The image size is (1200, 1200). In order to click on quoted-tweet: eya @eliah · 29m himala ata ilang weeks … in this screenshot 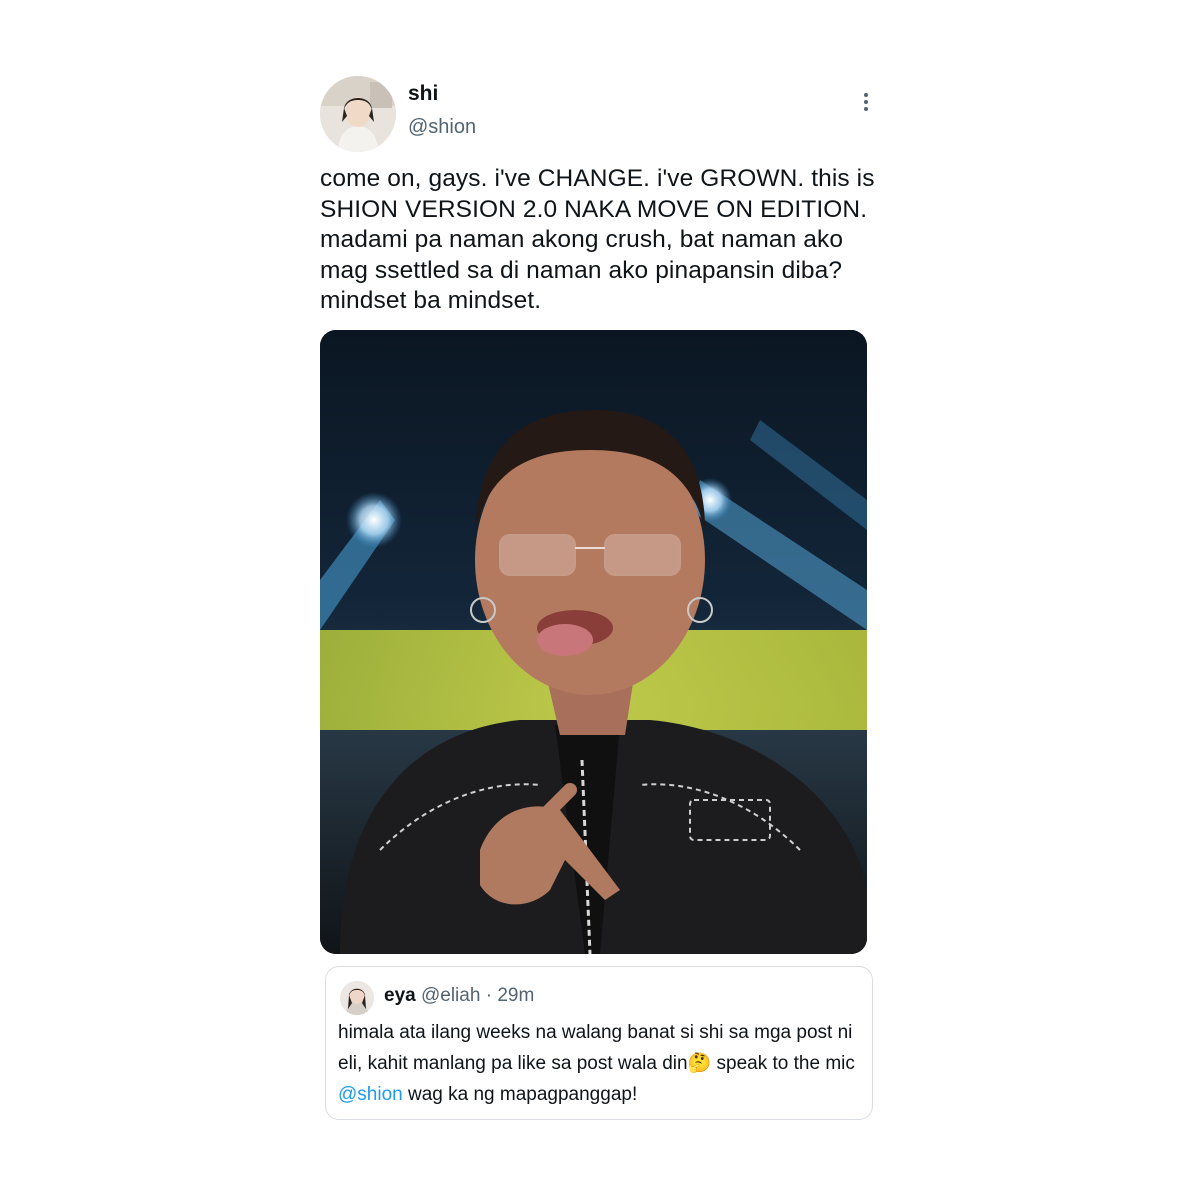, I will do `click(599, 1043)`.